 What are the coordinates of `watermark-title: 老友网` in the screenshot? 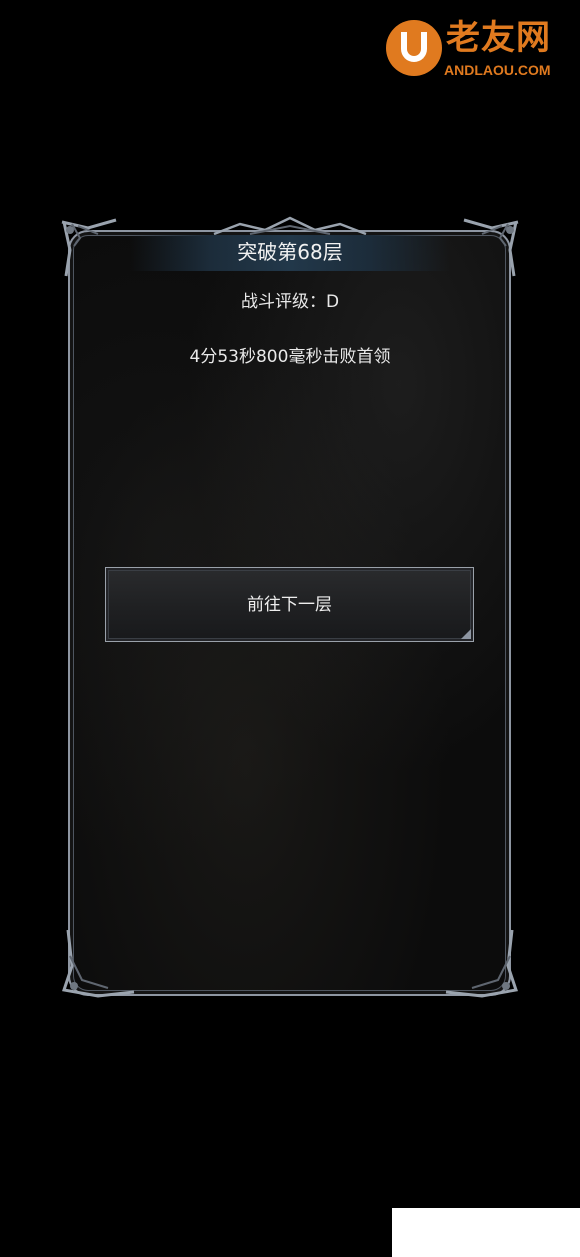 It's located at (498, 38).